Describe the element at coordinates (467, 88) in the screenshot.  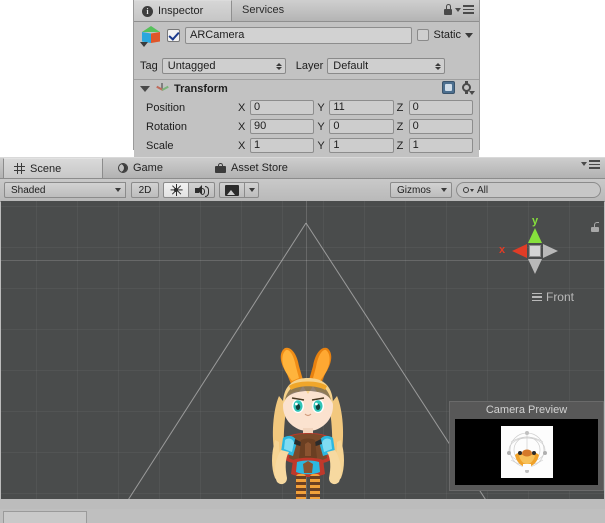
I see `gear-icon` at that location.